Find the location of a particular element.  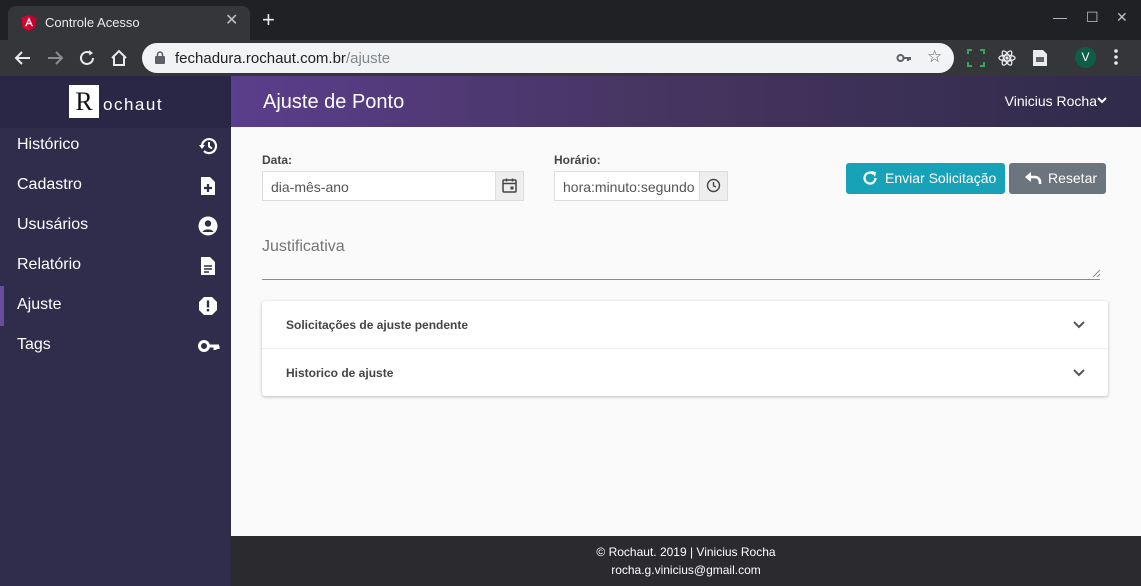

footer-email: rocha.g.vinicius@gmail.com is located at coordinates (686, 570).